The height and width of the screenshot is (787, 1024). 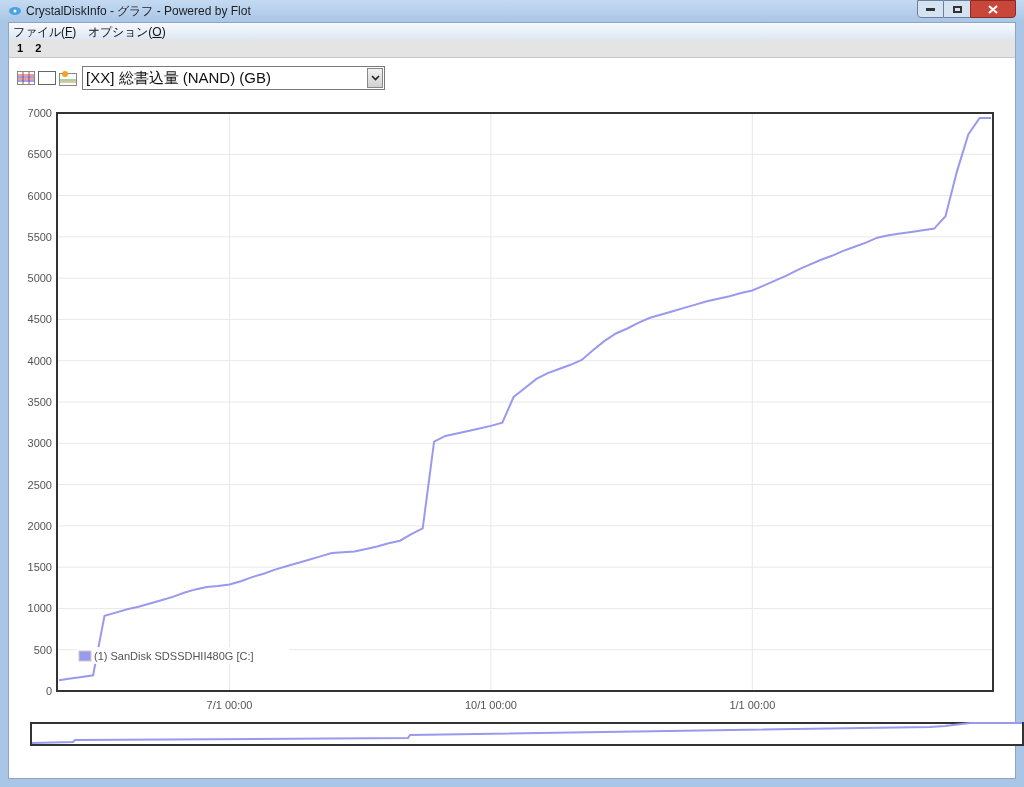 What do you see at coordinates (39, 319) in the screenshot?
I see `y-axis-label: 4500` at bounding box center [39, 319].